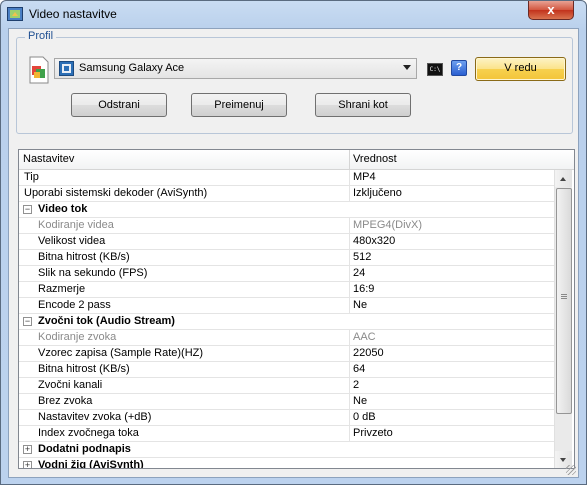  Describe the element at coordinates (368, 353) in the screenshot. I see `setting-value: 22050` at that location.